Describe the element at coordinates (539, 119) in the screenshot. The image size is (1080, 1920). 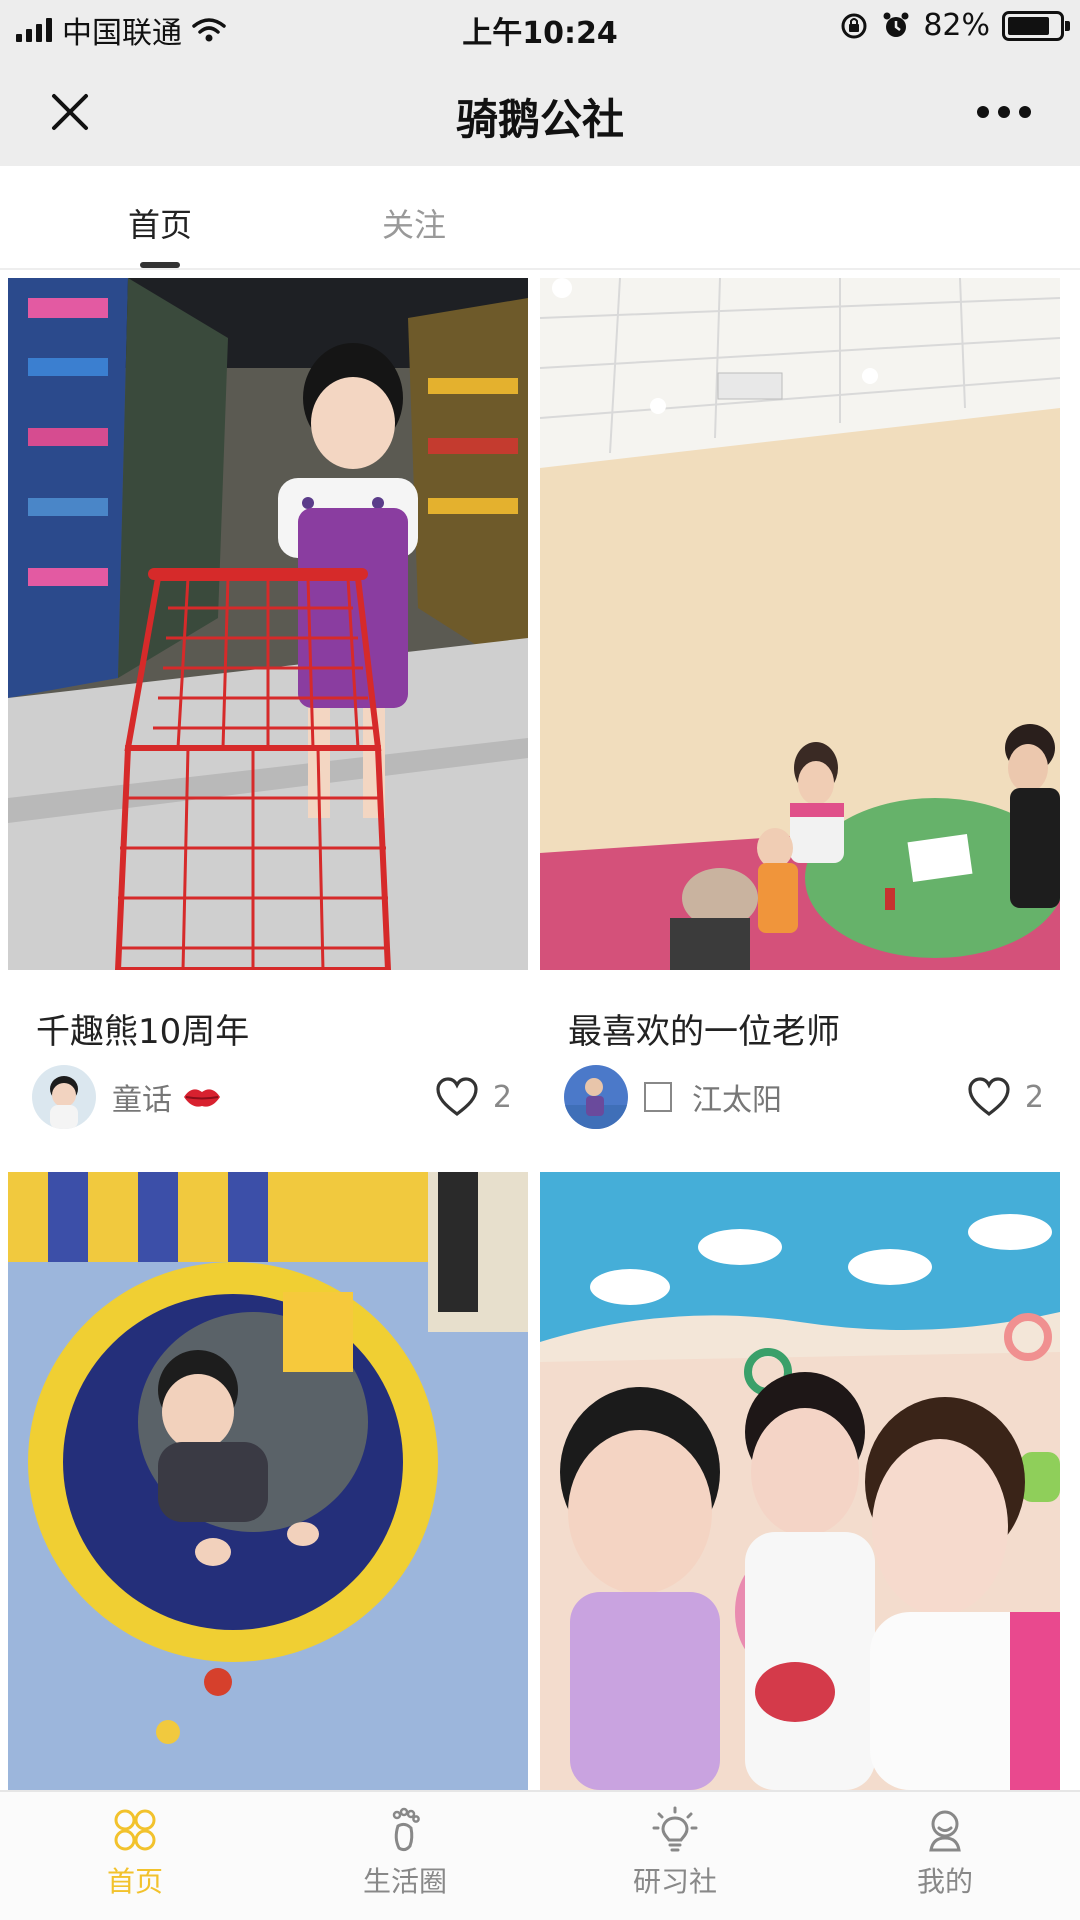
I see `page-title: 骑鹅公社` at that location.